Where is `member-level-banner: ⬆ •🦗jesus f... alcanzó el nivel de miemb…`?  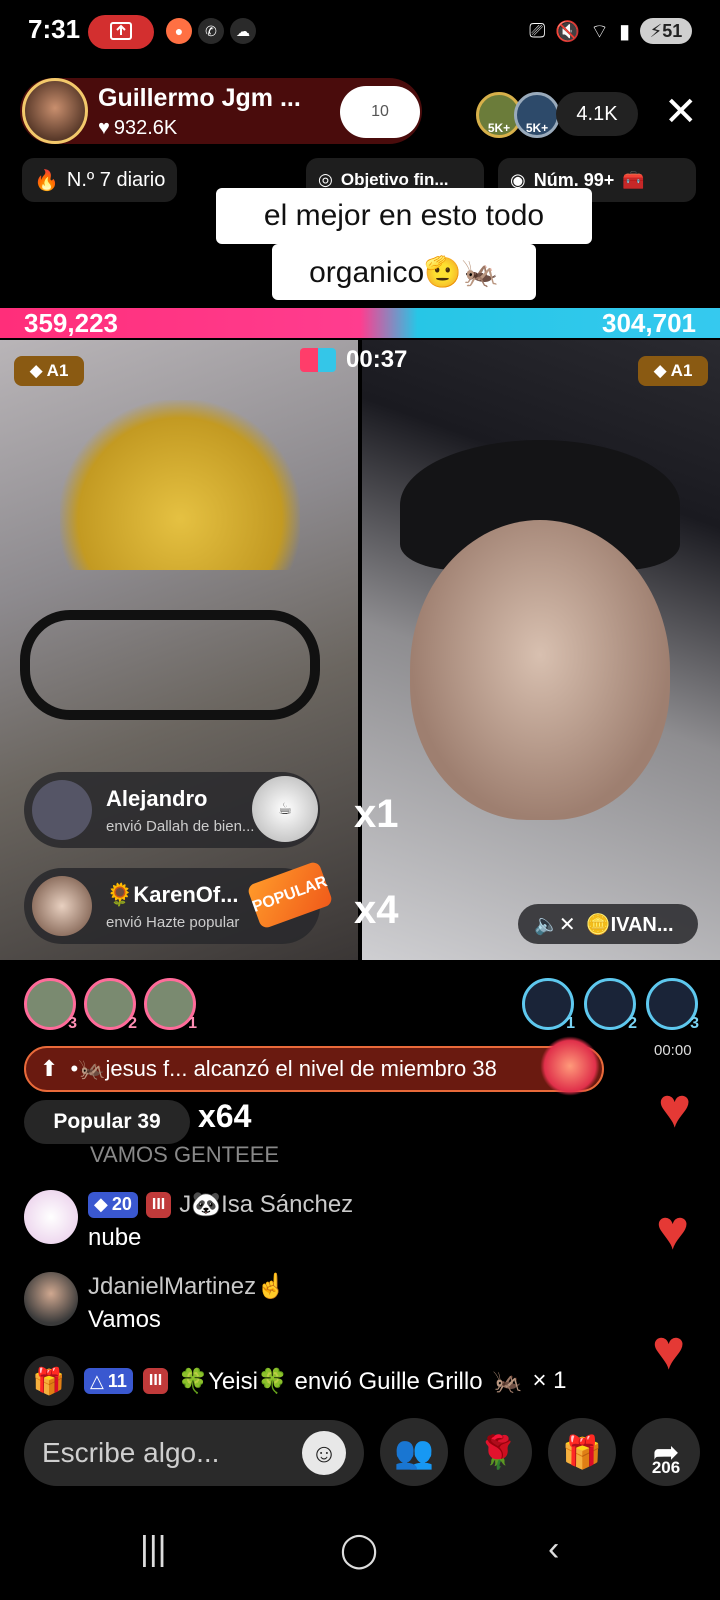 member-level-banner: ⬆ •🦗jesus f... alcanzó el nivel de miemb… is located at coordinates (314, 1069).